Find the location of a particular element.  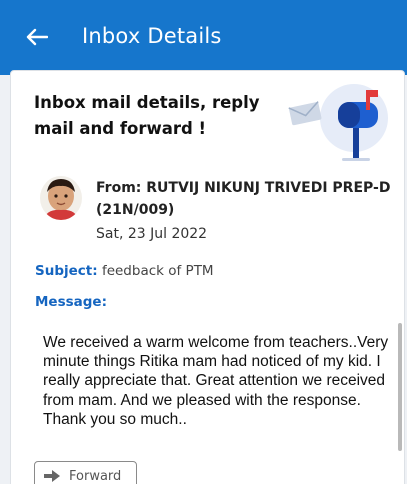

subject-row: Subject: feedback of PTM is located at coordinates (124, 271).